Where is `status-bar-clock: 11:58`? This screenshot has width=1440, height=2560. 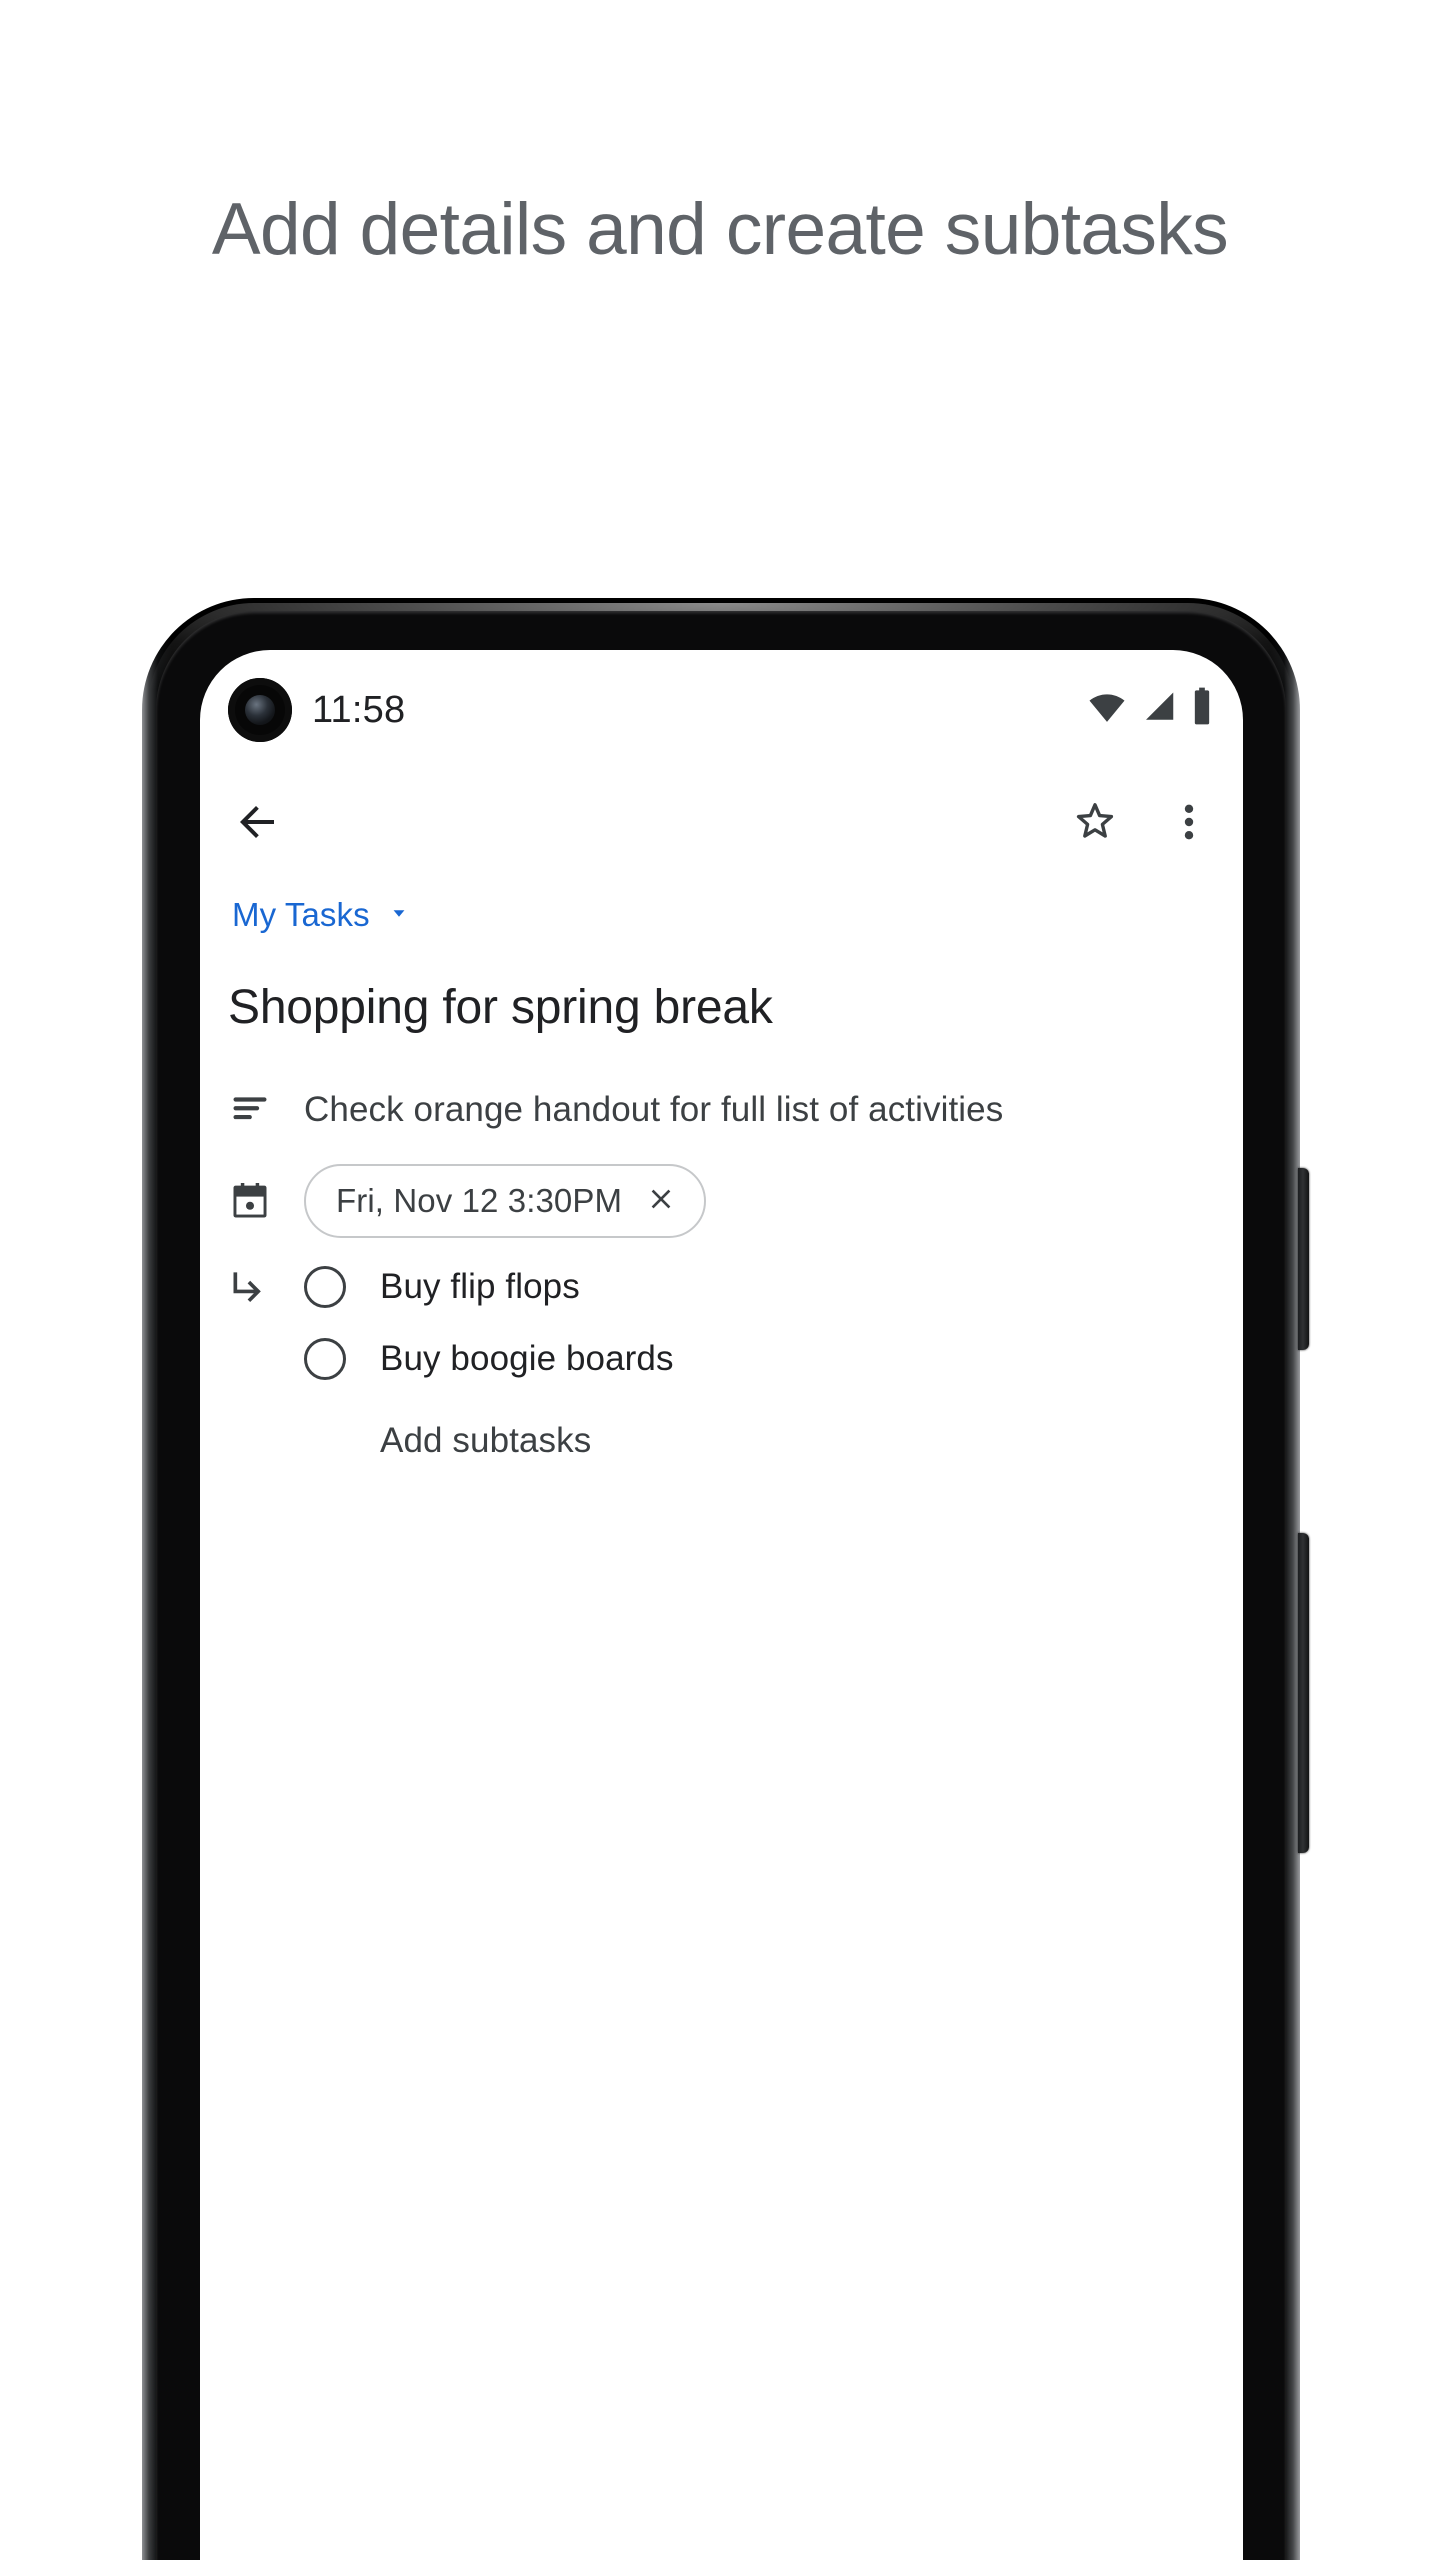
status-bar-clock: 11:58 is located at coordinates (359, 710).